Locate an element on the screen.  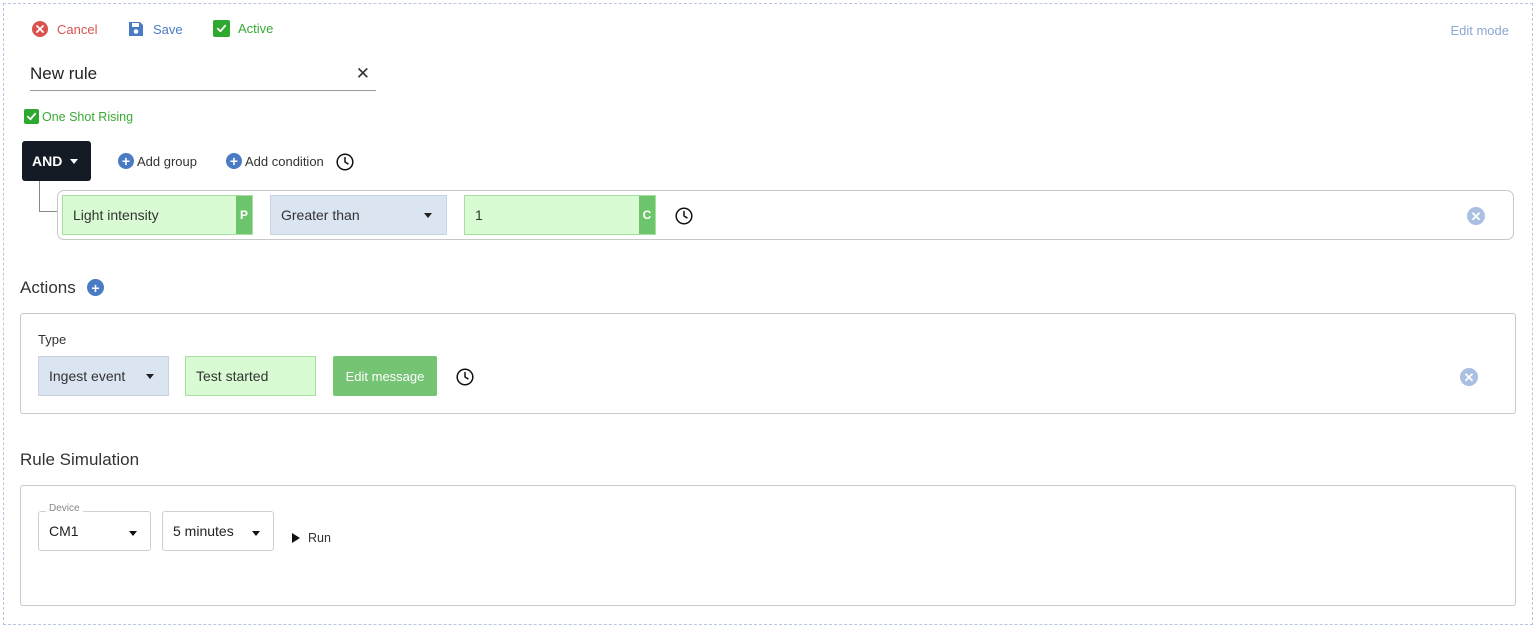
device-dropdown: CM1 is located at coordinates (94, 531).